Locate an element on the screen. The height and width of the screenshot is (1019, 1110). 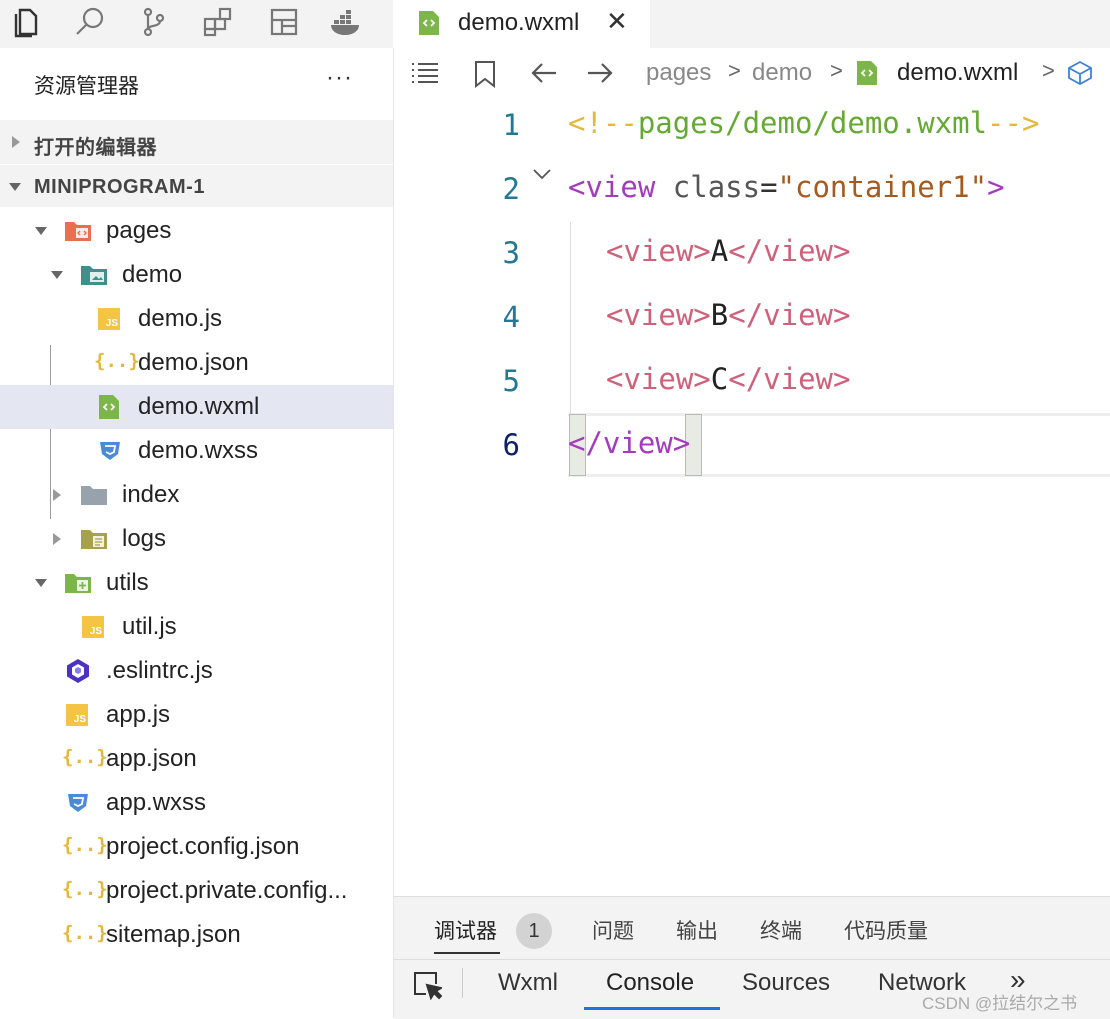
explorer-title: 资源管理器 is located at coordinates (86, 86).